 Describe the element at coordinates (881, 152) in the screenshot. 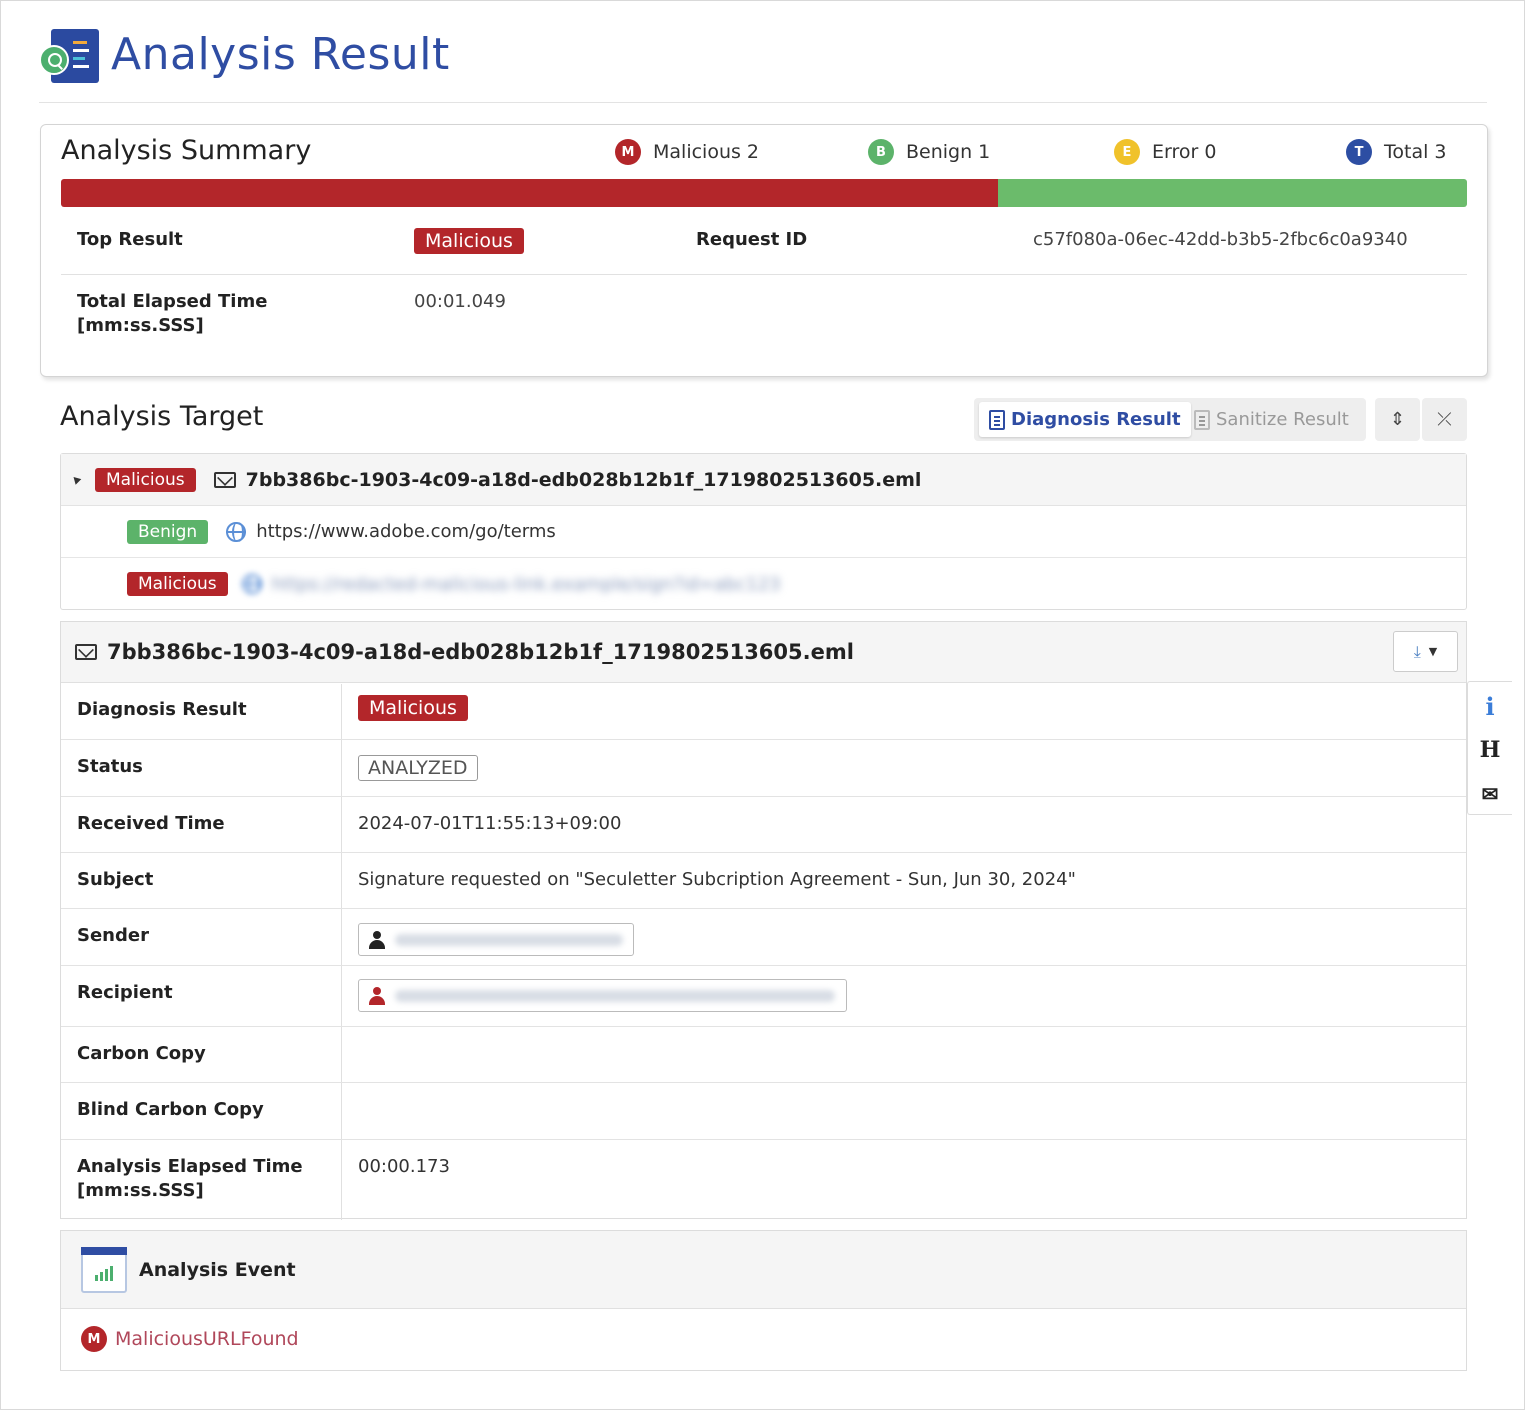

I see `benign-dot-icon: B` at that location.